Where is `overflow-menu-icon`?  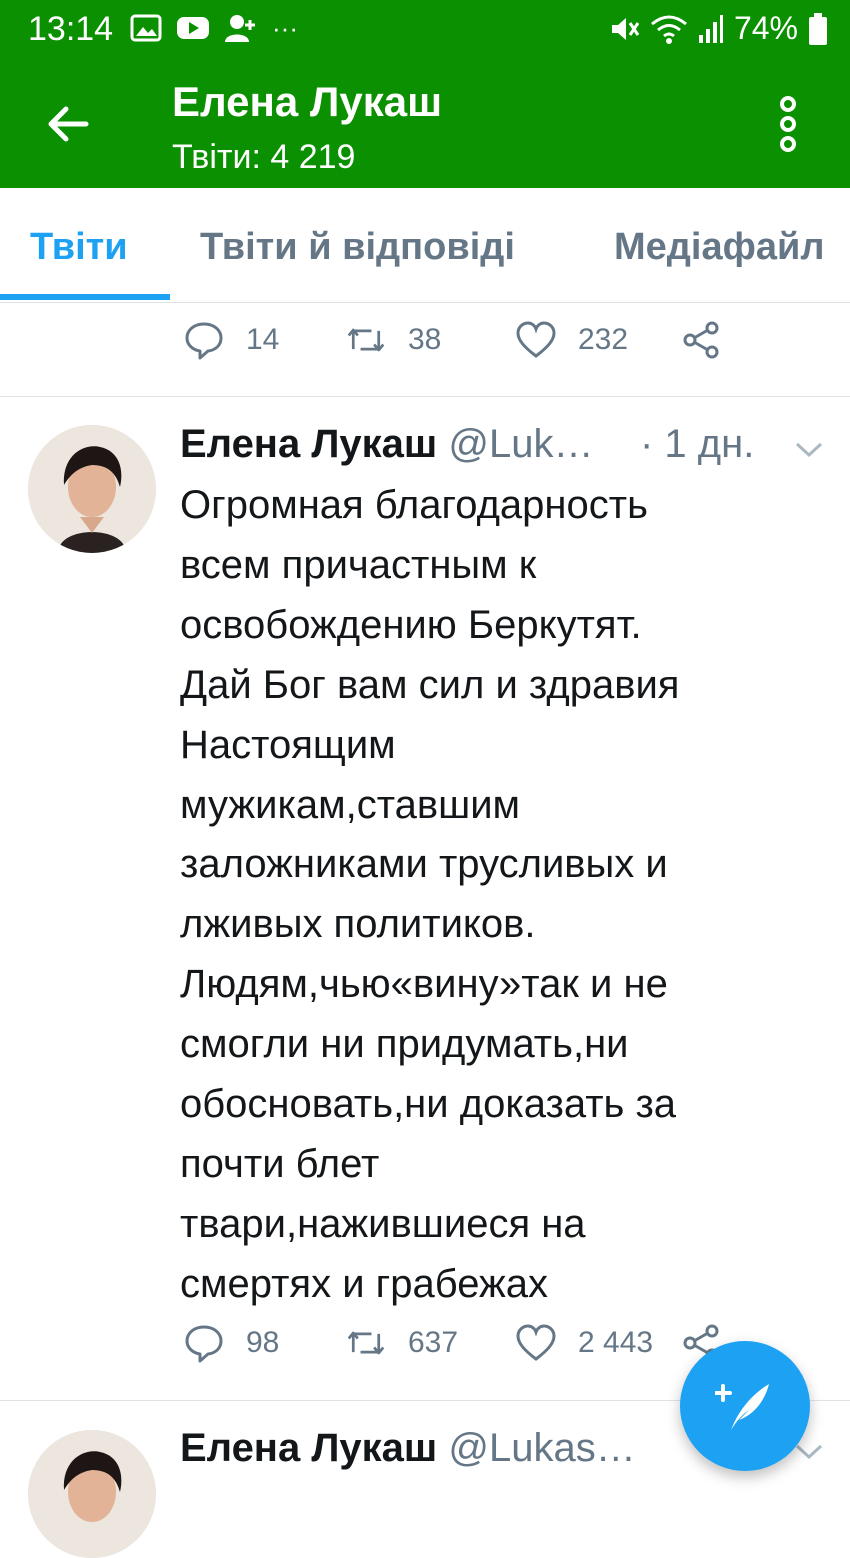 overflow-menu-icon is located at coordinates (788, 124).